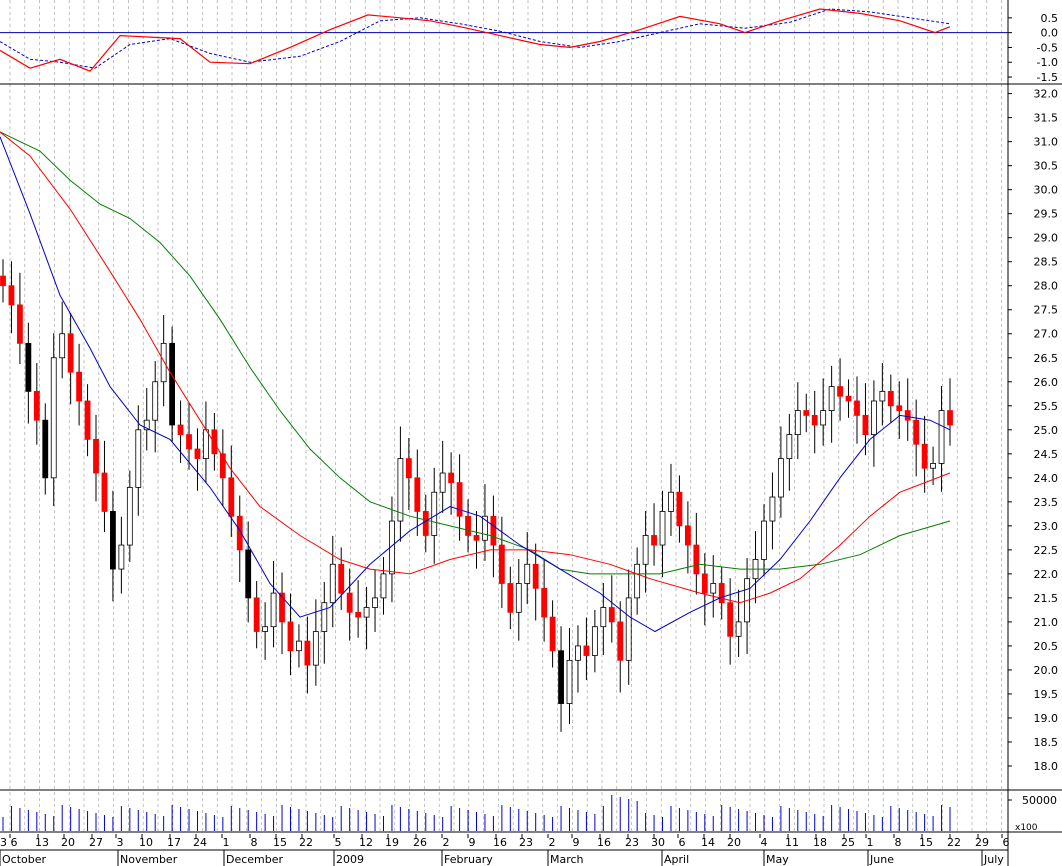  I want to click on oscillator-panel: 0.5 0.0-0.5 -1.0 -1.5, so click(529, 46).